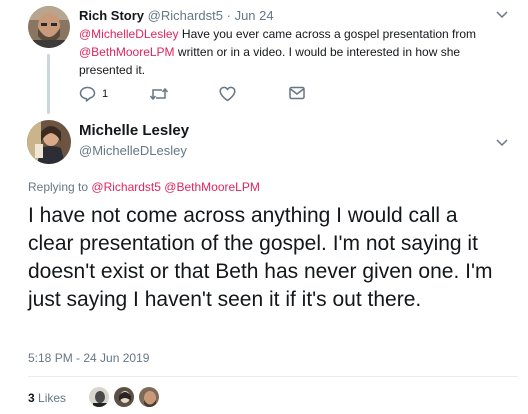 The width and height of the screenshot is (528, 414). I want to click on thread-connector-line, so click(48, 84).